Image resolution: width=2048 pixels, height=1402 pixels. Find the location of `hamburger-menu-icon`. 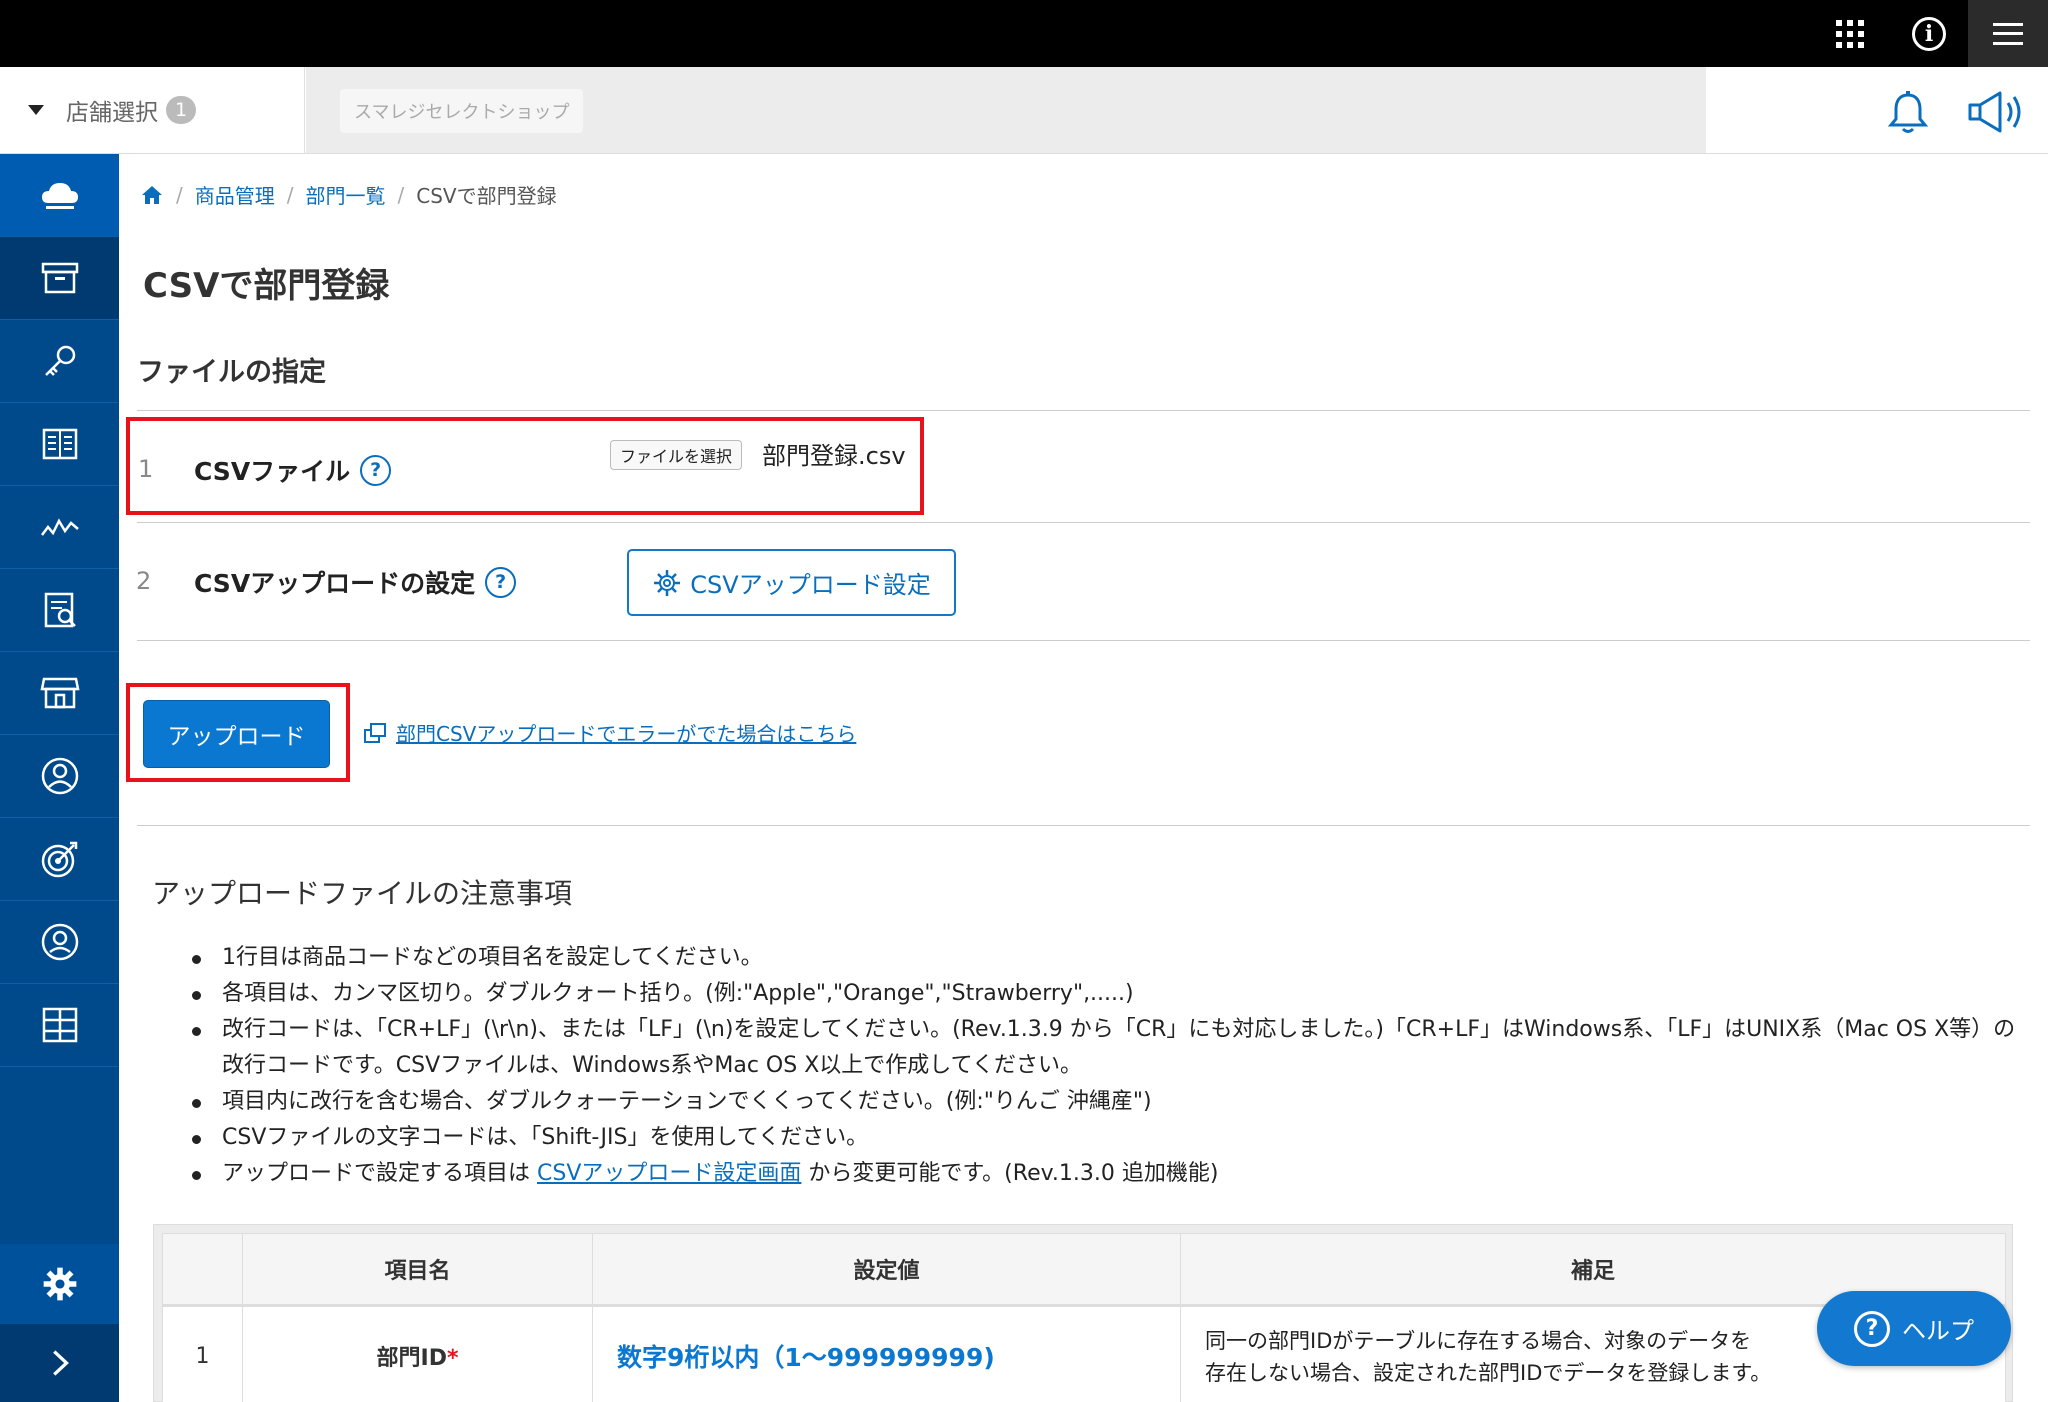

hamburger-menu-icon is located at coordinates (2008, 33).